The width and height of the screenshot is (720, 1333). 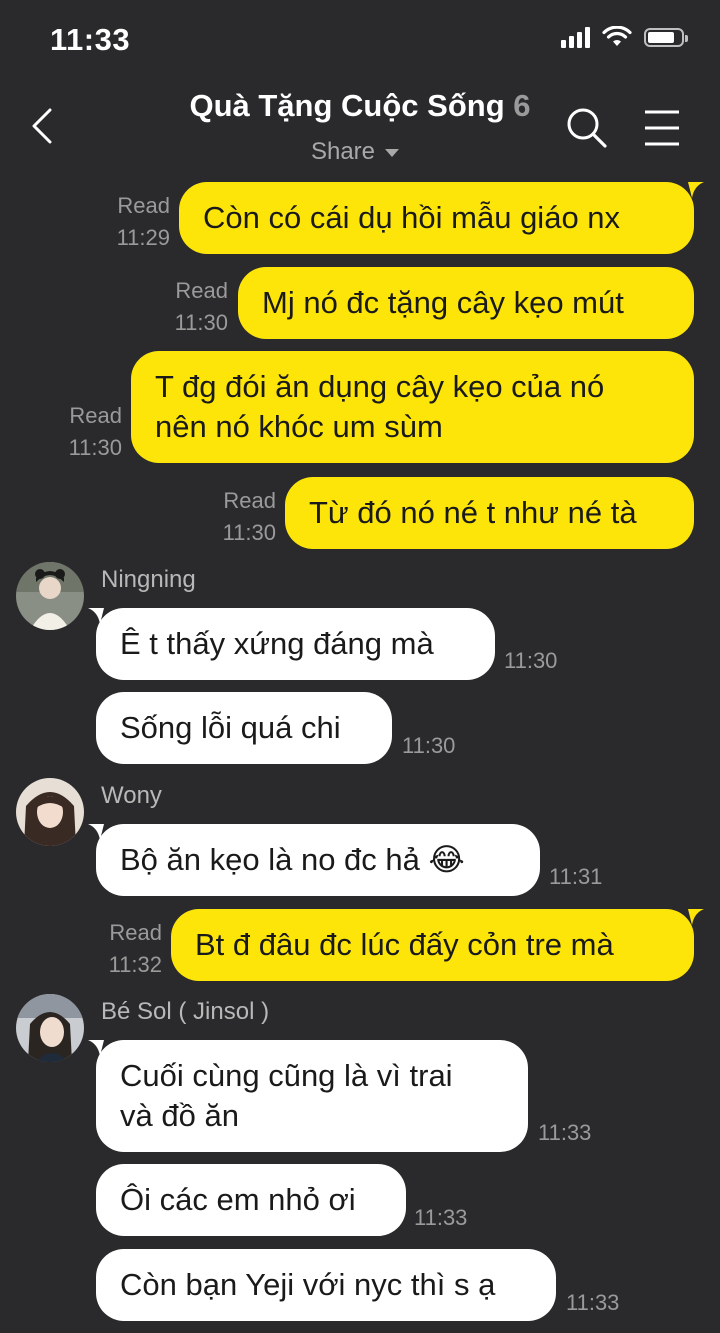 I want to click on share-label: Share, so click(x=343, y=151).